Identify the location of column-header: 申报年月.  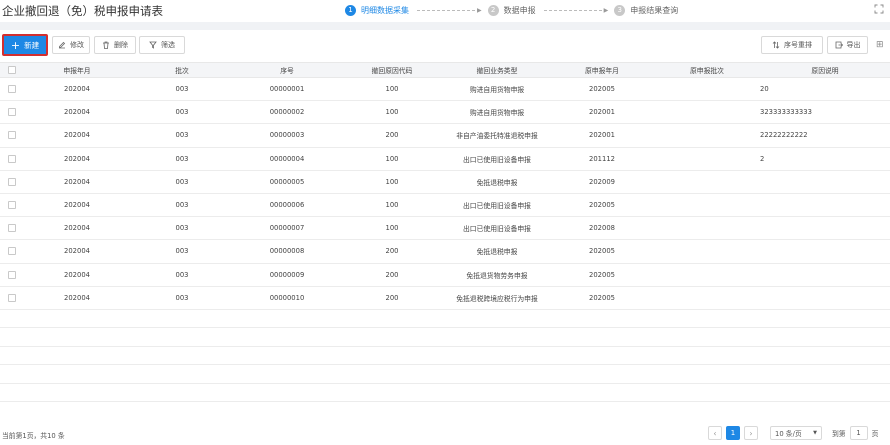
(77, 70).